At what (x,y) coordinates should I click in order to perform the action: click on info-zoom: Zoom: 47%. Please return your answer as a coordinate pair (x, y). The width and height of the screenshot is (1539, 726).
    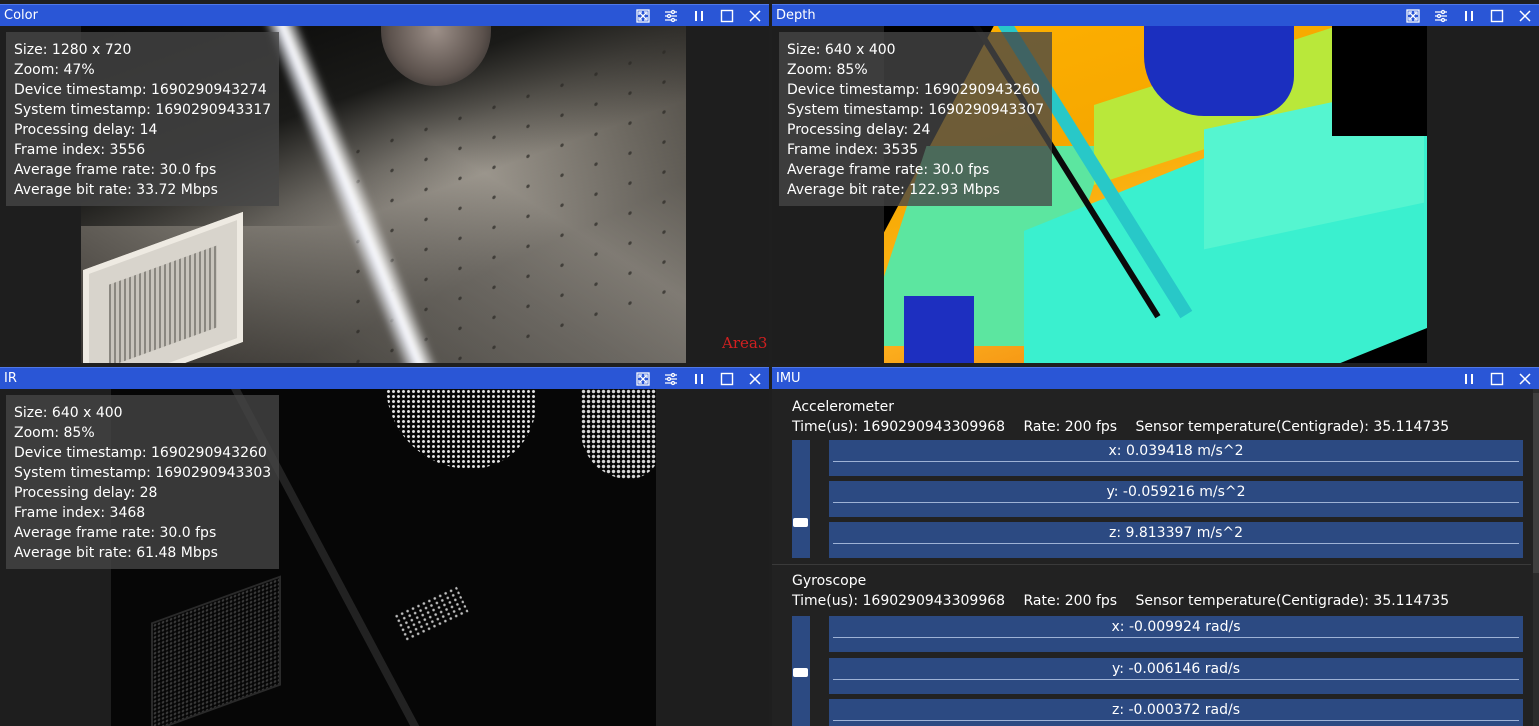
    Looking at the image, I should click on (54, 70).